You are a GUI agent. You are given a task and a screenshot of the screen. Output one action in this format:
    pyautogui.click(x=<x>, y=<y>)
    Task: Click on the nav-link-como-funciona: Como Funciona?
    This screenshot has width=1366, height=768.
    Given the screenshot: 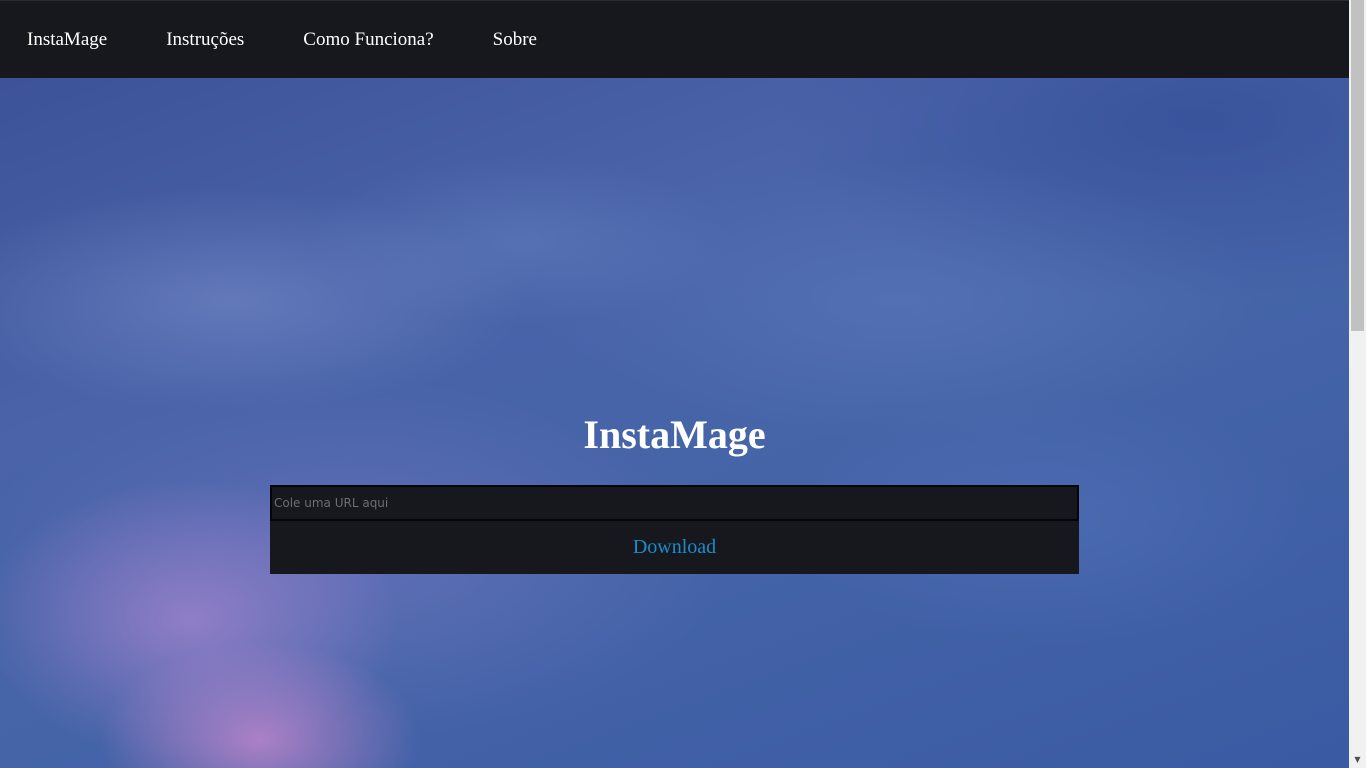 What is the action you would take?
    pyautogui.click(x=368, y=40)
    